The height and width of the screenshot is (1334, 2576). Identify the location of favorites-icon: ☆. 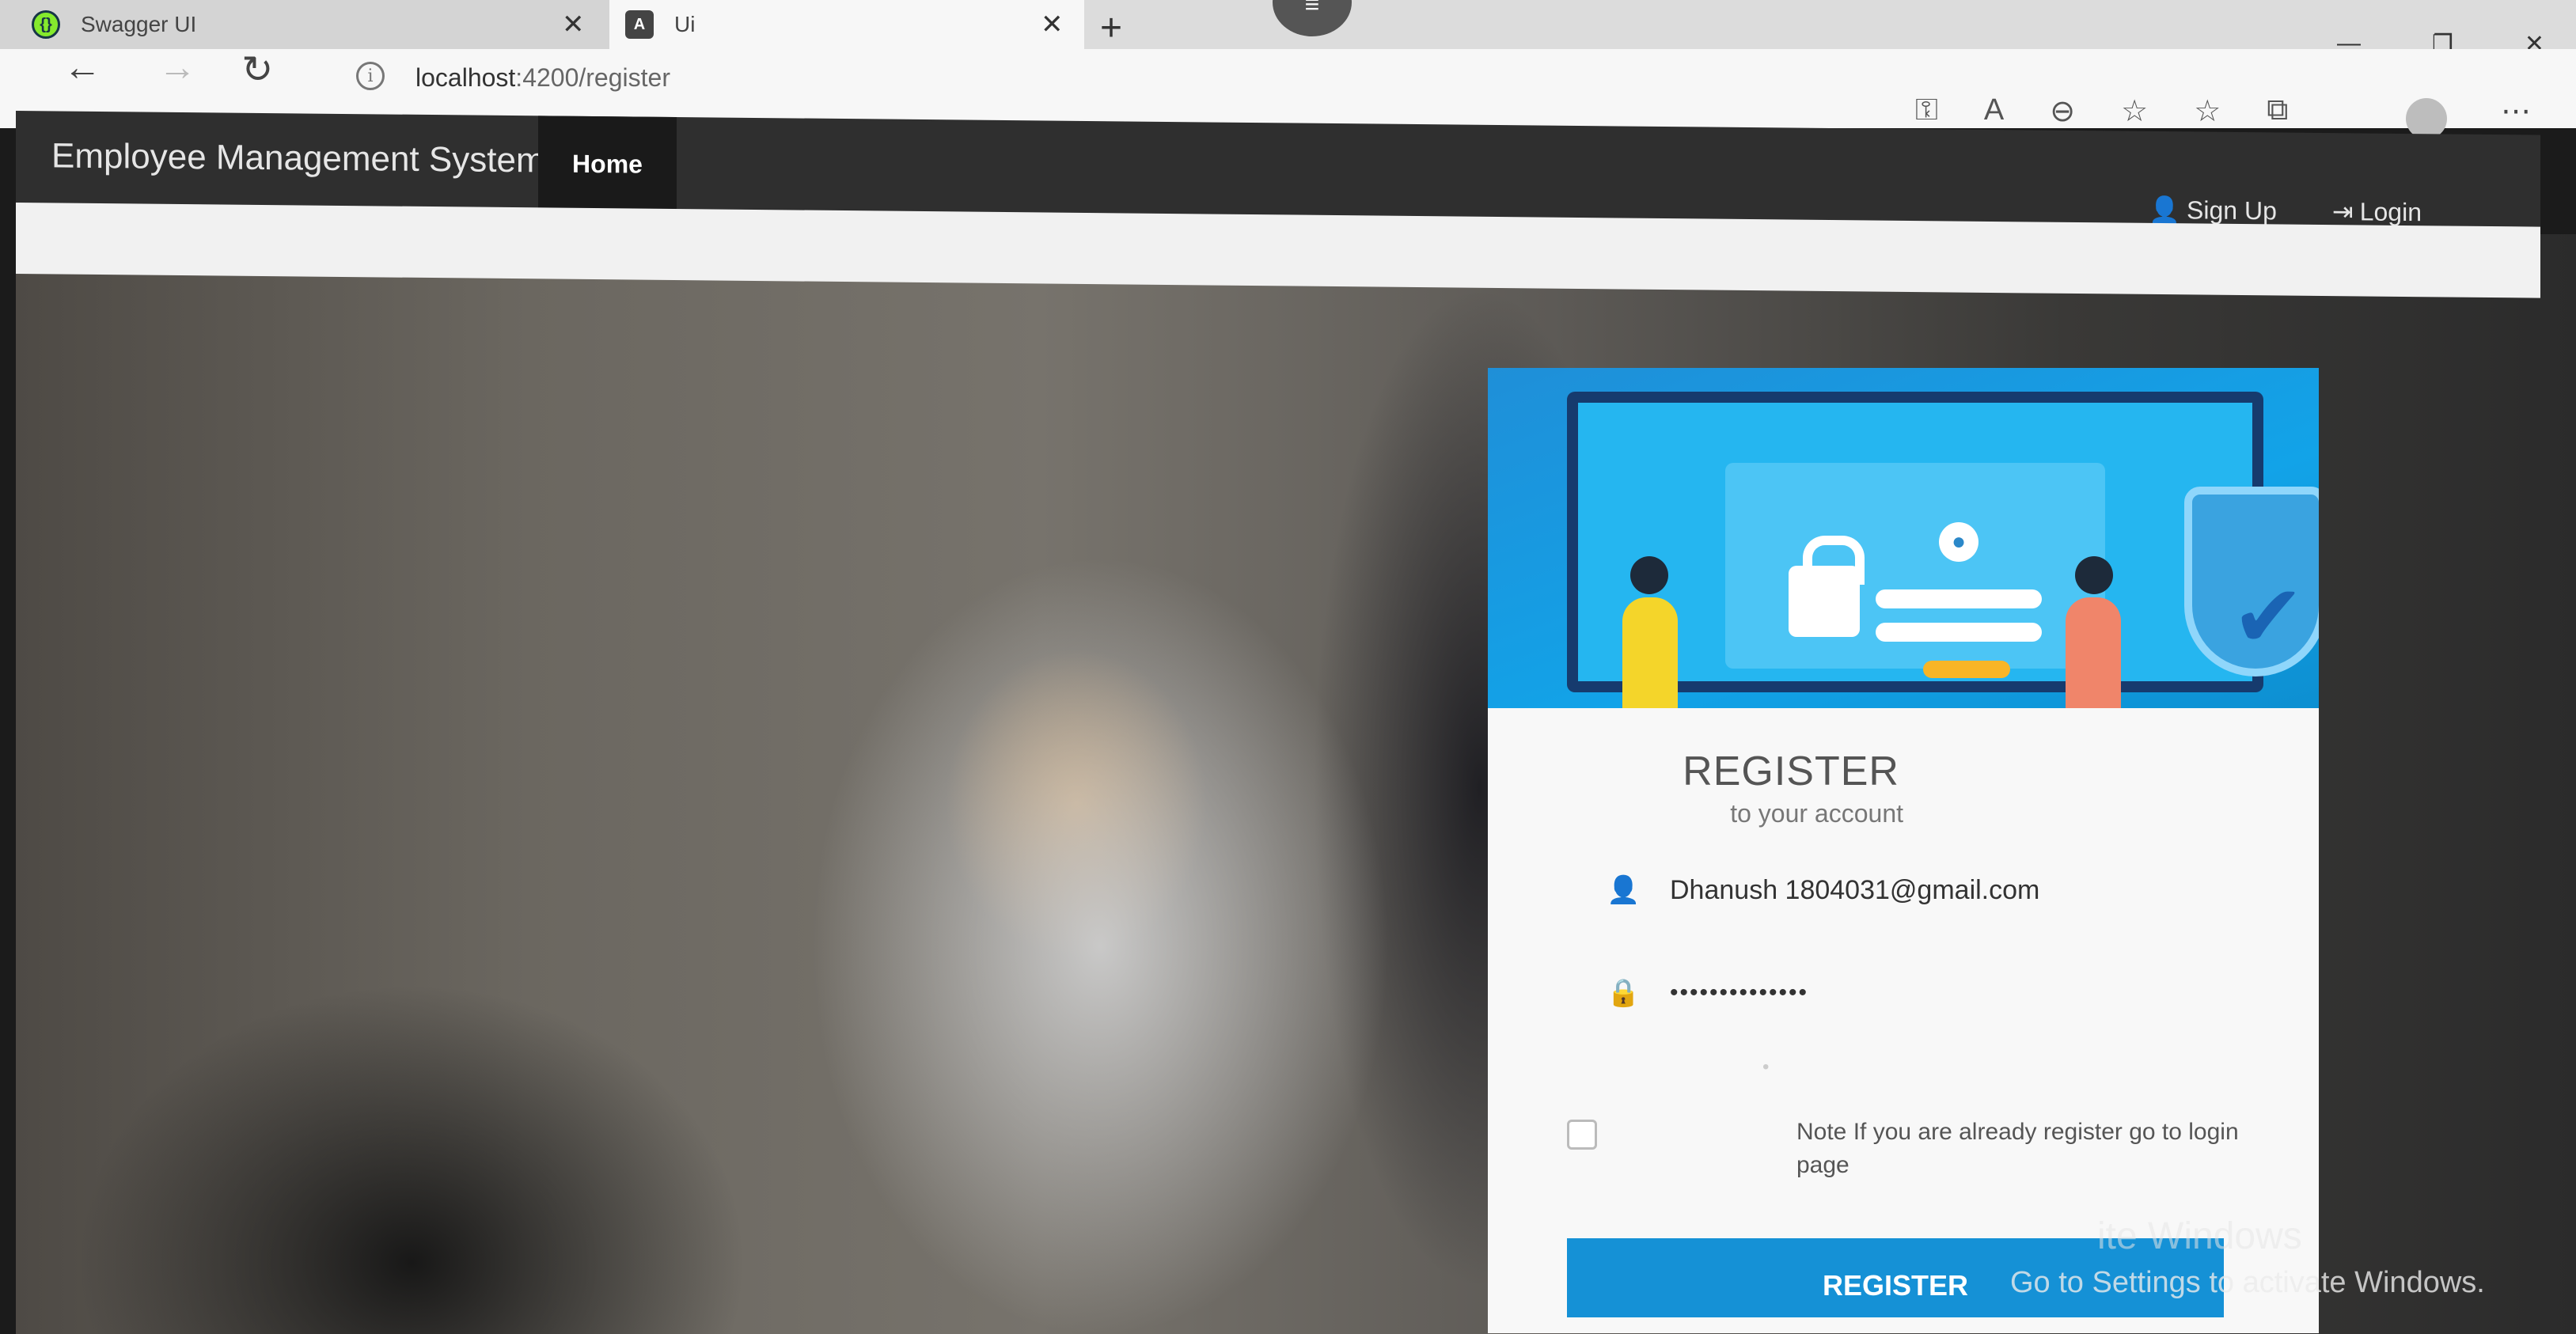
(2207, 111).